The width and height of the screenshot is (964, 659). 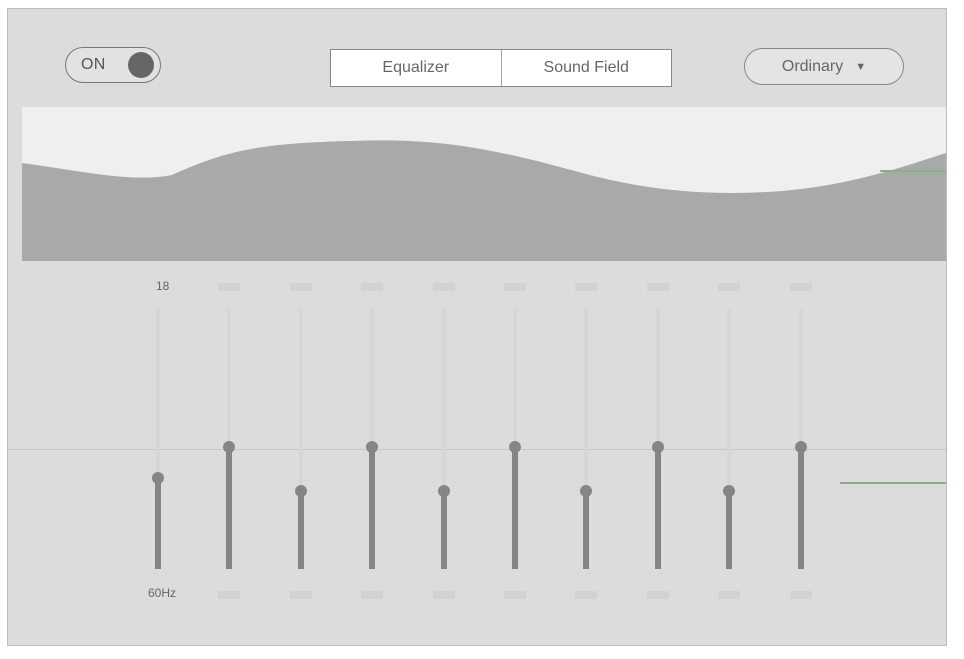 What do you see at coordinates (893, 483) in the screenshot?
I see `callout-line-sliders` at bounding box center [893, 483].